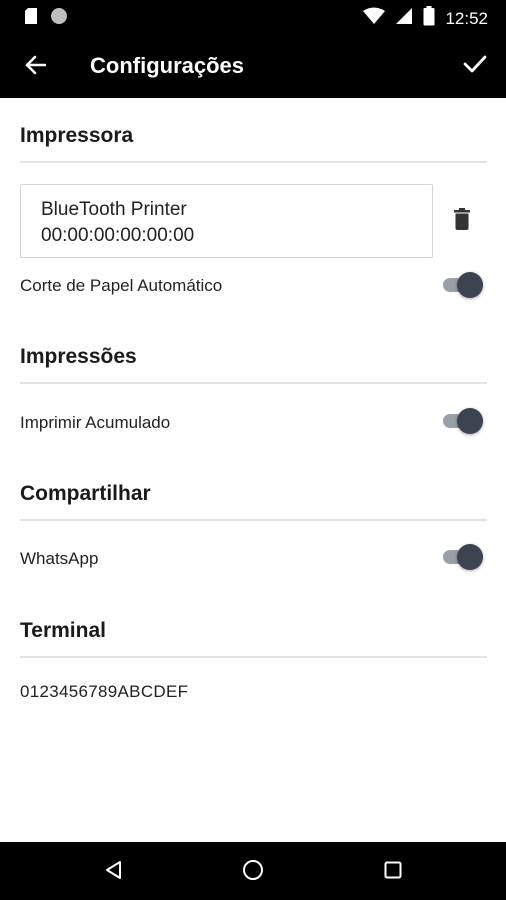 The image size is (506, 900). What do you see at coordinates (466, 18) in the screenshot?
I see `status-time: 12:52` at bounding box center [466, 18].